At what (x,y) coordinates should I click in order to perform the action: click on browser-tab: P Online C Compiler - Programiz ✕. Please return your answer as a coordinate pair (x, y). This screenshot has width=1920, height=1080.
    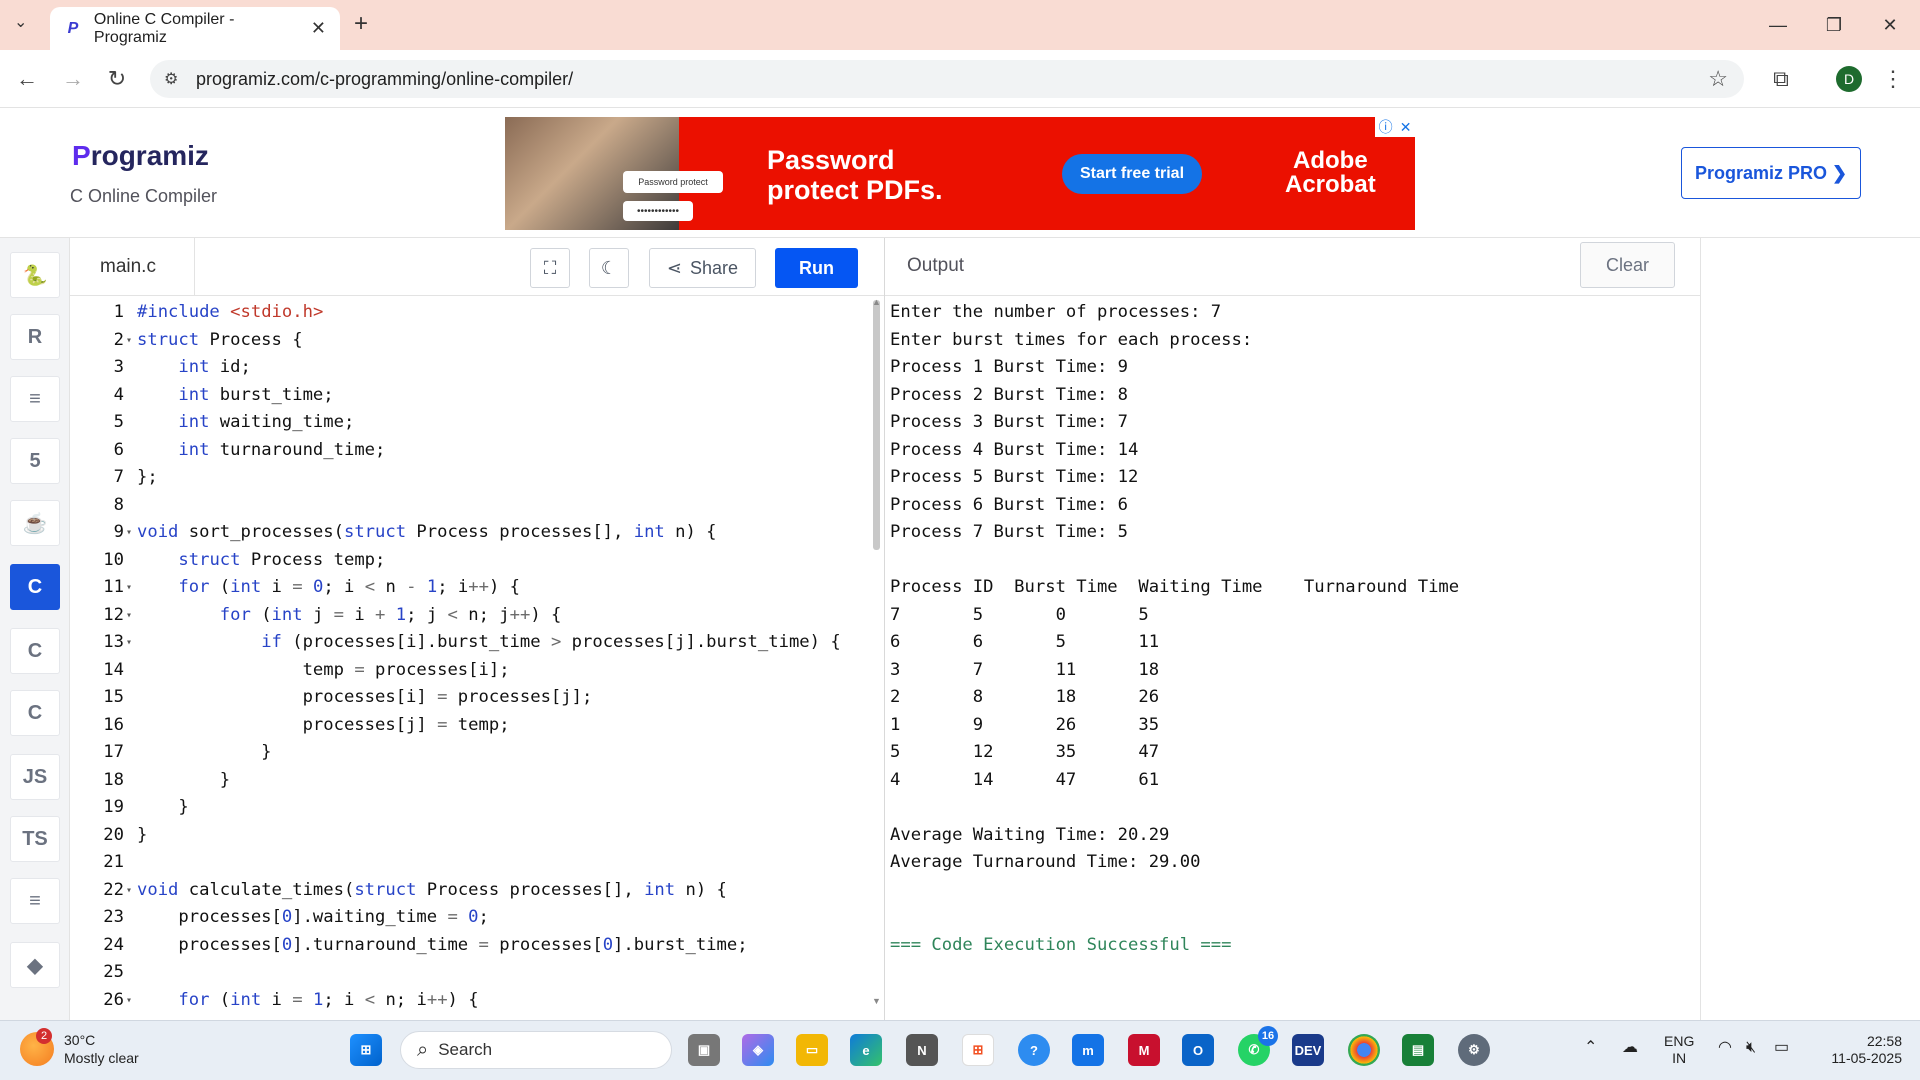
    Looking at the image, I should click on (195, 28).